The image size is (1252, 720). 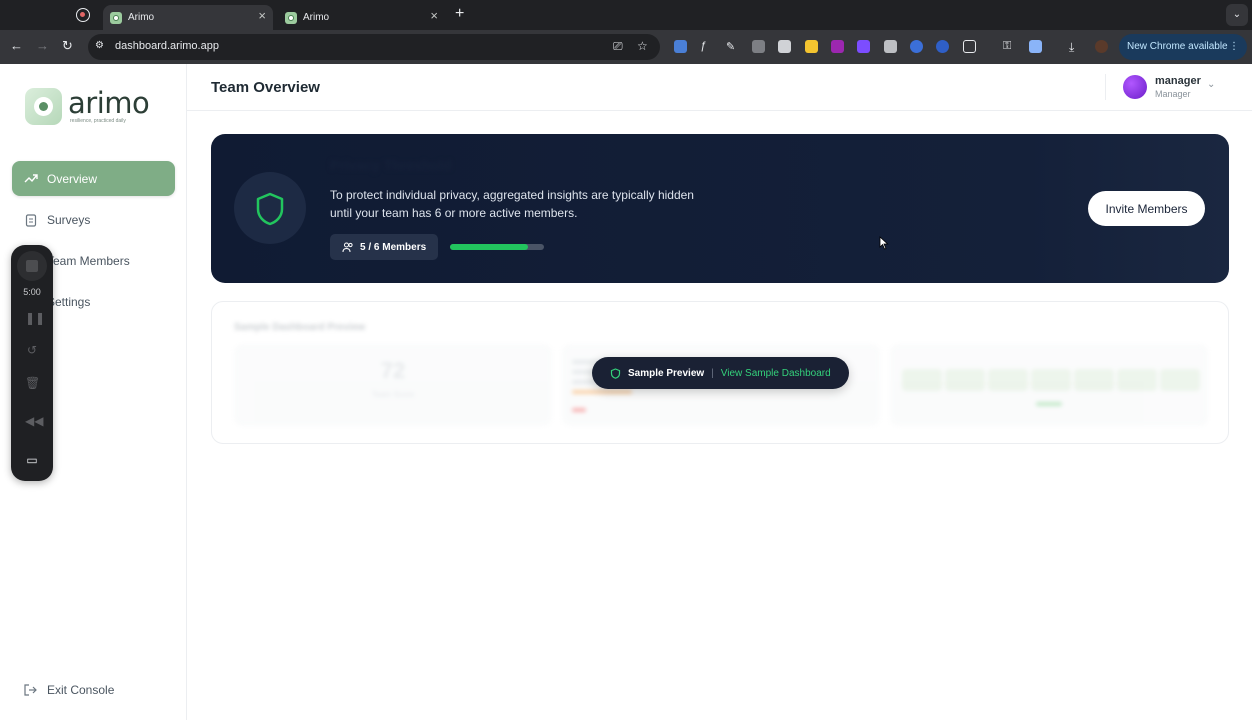 I want to click on downloads-icon: ⤓, so click(x=1075, y=47).